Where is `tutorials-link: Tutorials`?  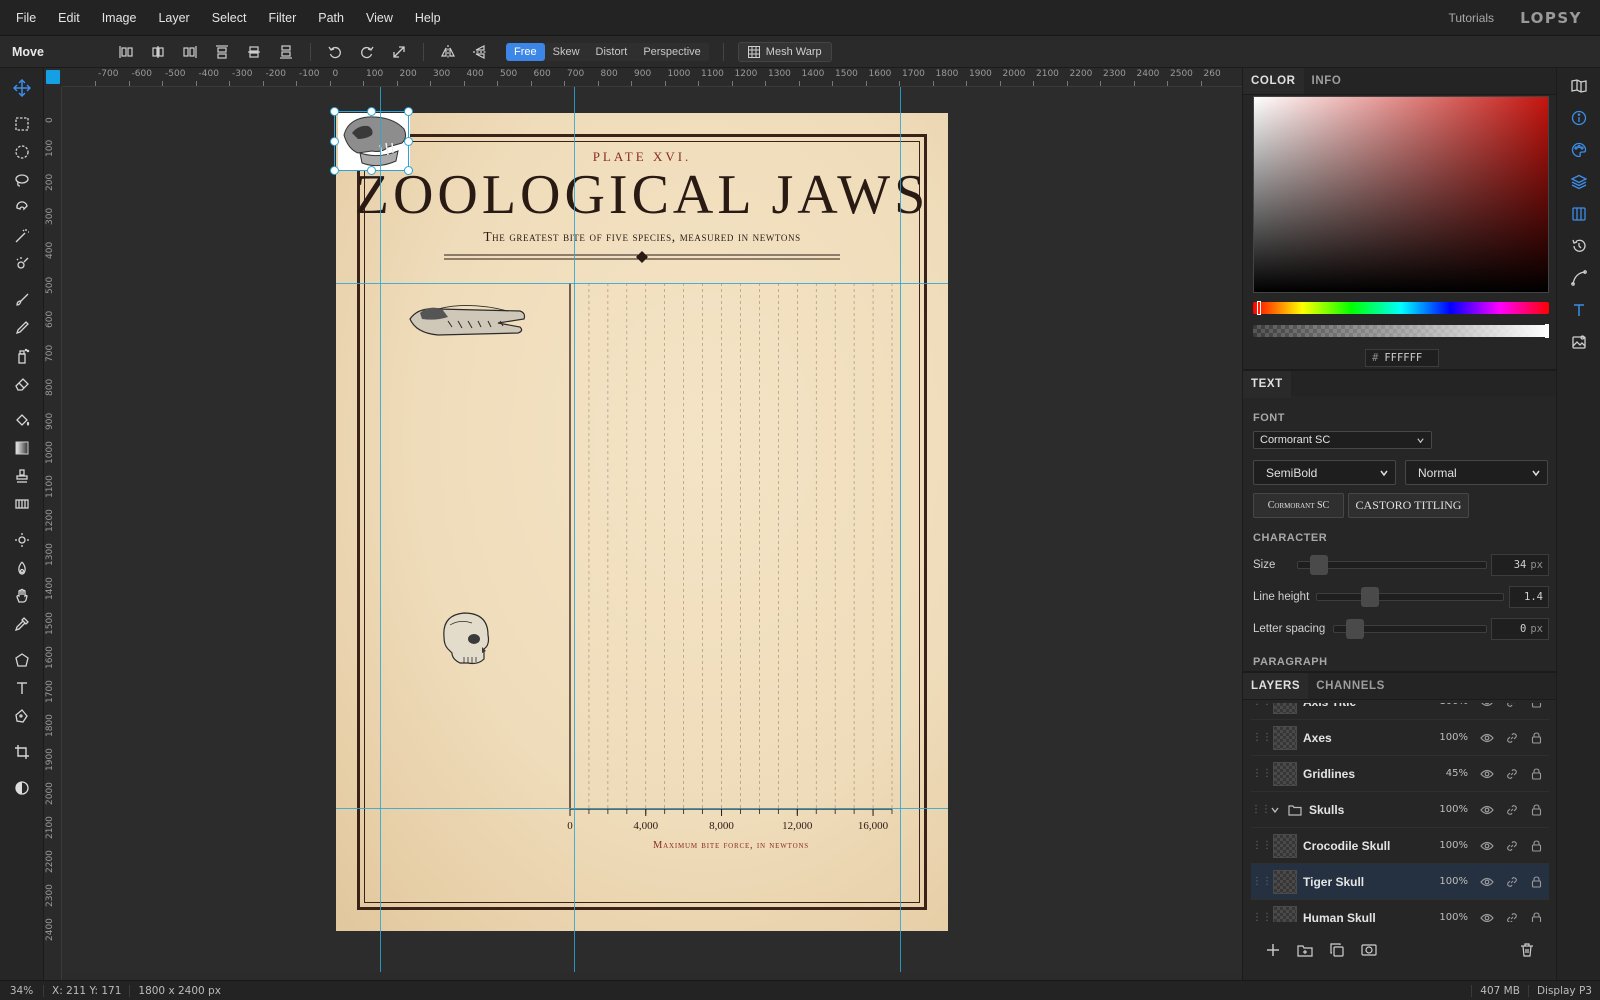
tutorials-link: Tutorials is located at coordinates (1471, 18).